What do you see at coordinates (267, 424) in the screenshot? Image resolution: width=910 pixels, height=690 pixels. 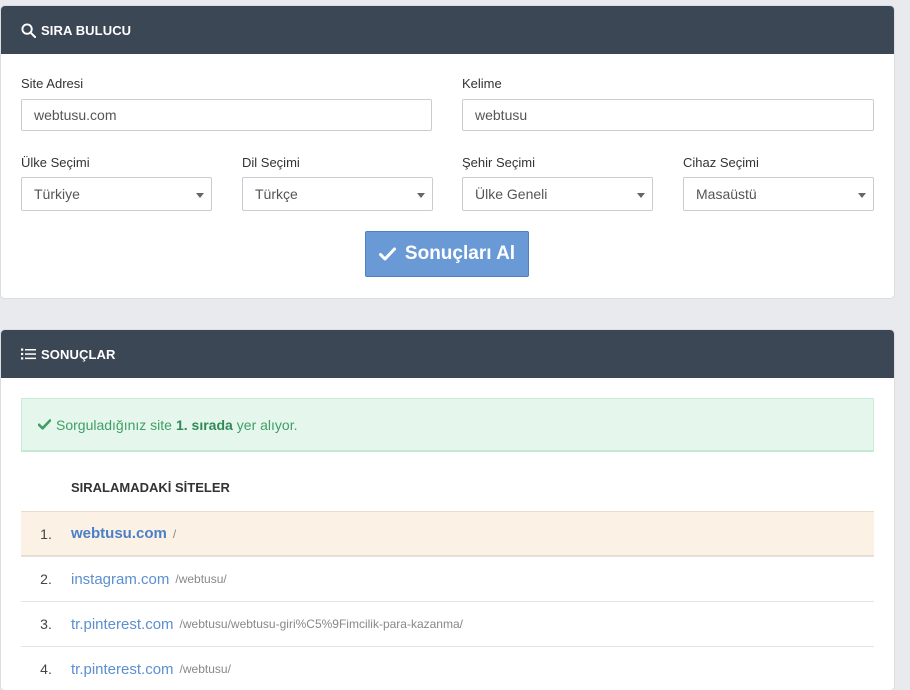 I see `alert-suffix: yer alıyor.` at bounding box center [267, 424].